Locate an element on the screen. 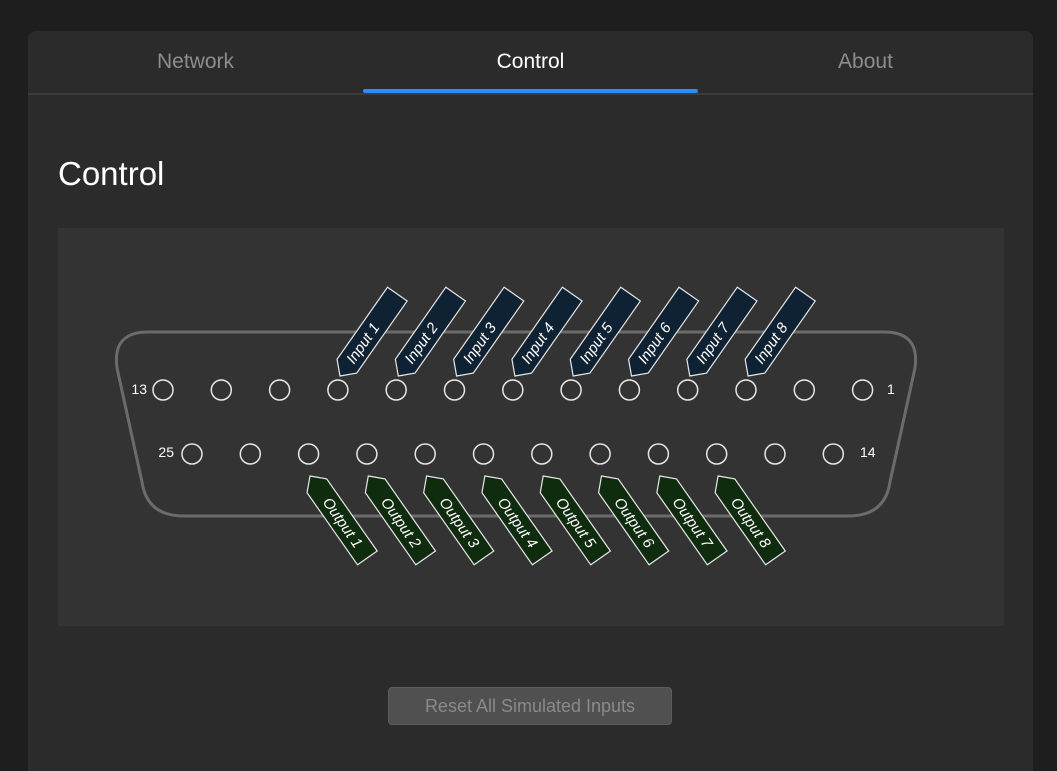 The width and height of the screenshot is (1057, 771). input-tag-1: Input 1 is located at coordinates (369, 334).